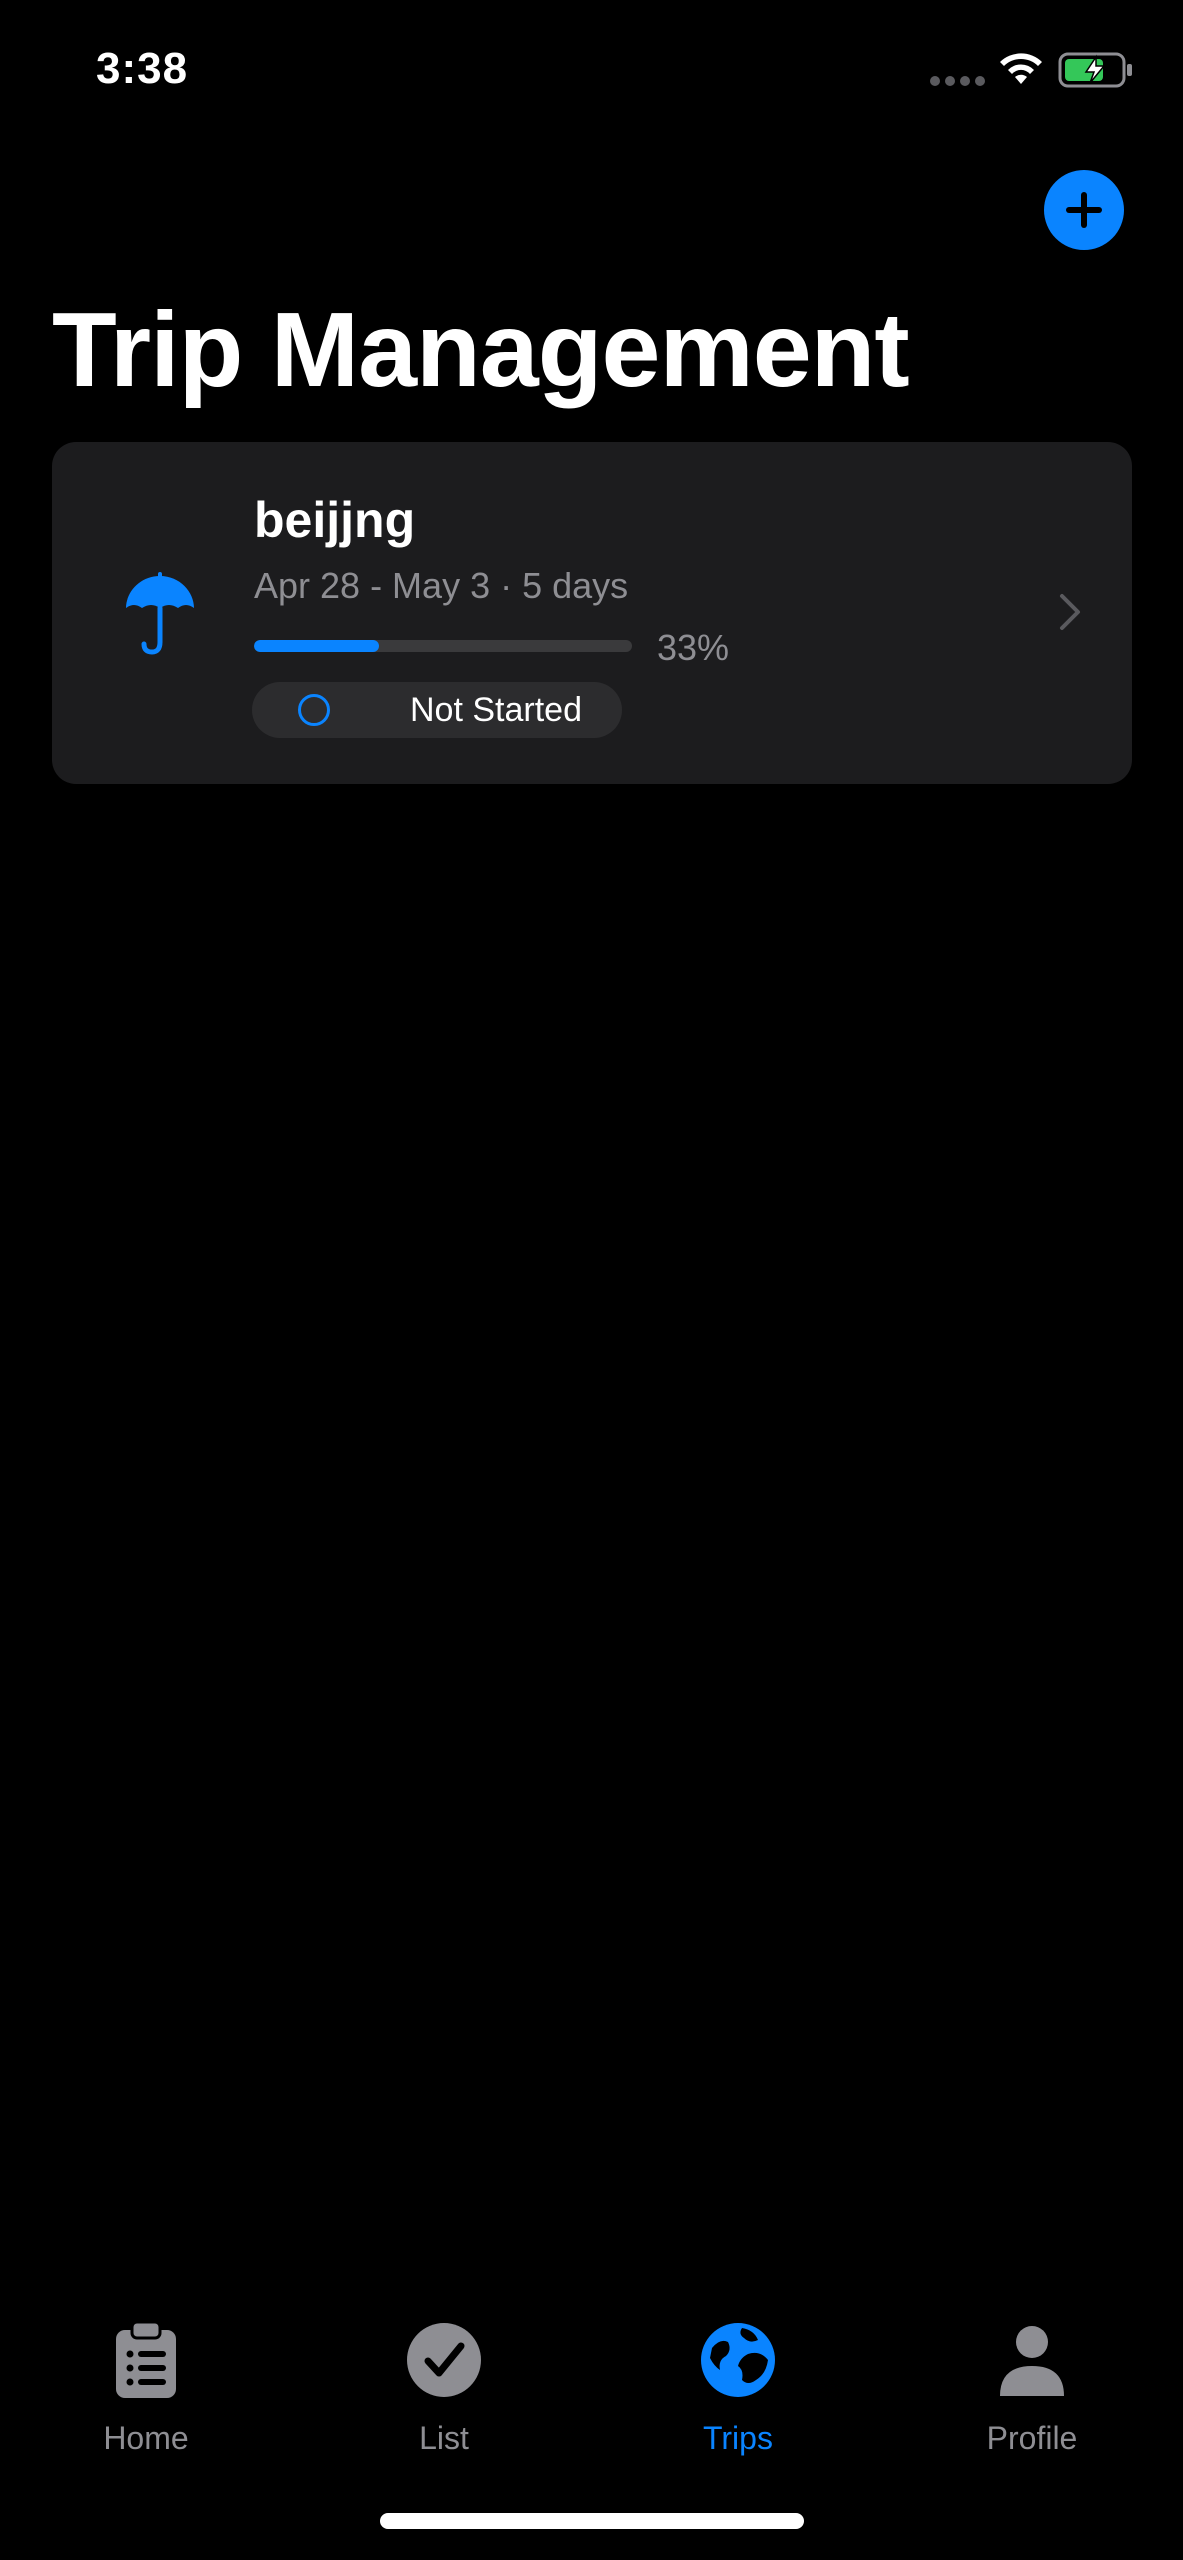 This screenshot has width=1183, height=2560. I want to click on chevron-right-icon, so click(1070, 612).